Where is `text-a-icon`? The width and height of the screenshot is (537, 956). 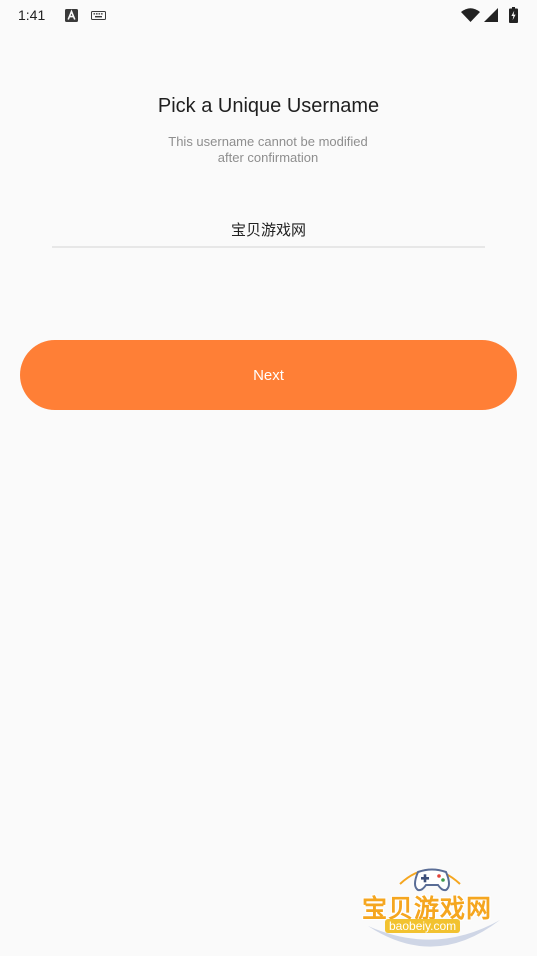
text-a-icon is located at coordinates (71, 15).